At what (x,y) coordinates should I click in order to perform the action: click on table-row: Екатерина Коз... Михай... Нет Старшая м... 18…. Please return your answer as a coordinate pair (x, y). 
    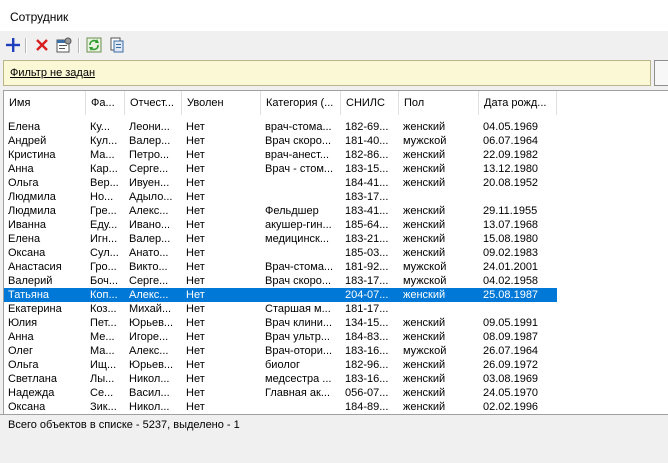
    Looking at the image, I should click on (280, 309).